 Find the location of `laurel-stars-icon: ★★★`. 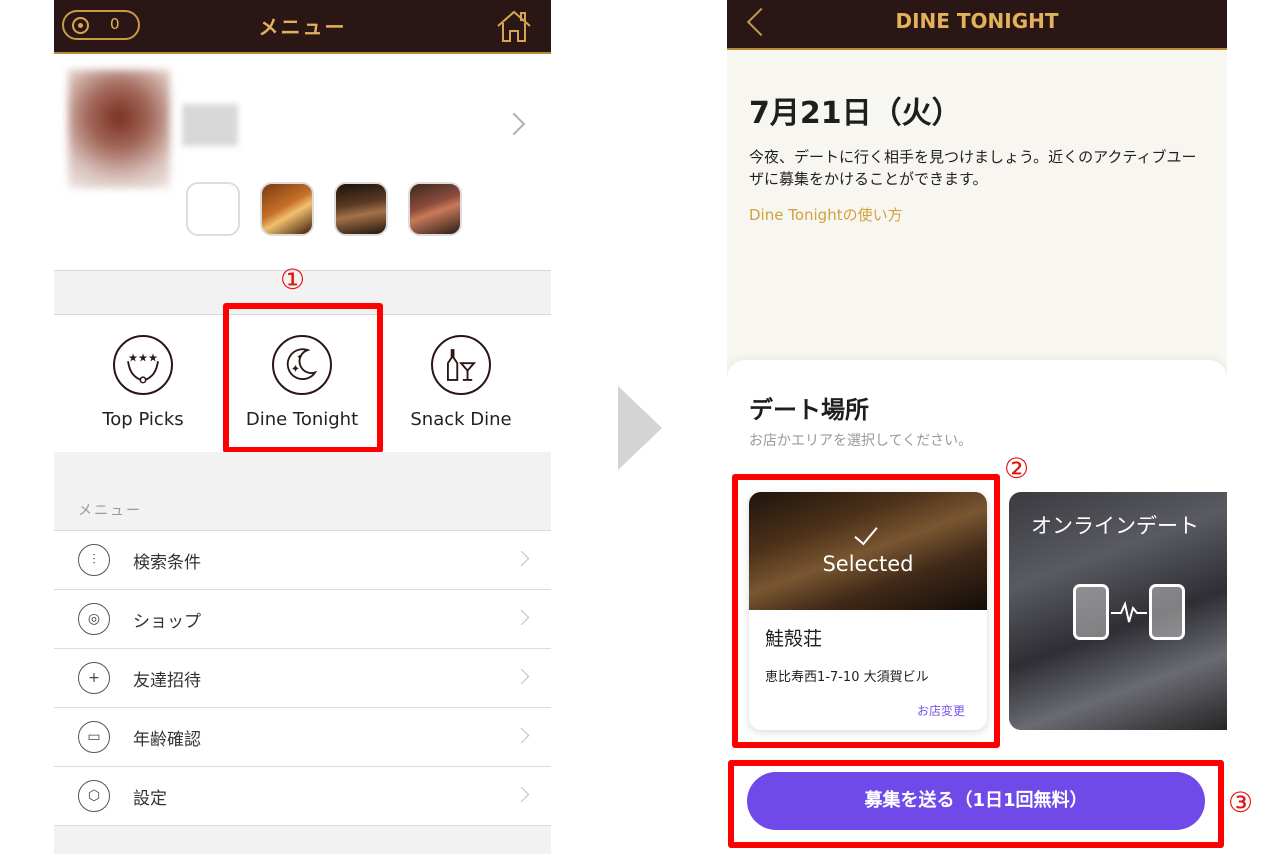

laurel-stars-icon: ★★★ is located at coordinates (143, 365).